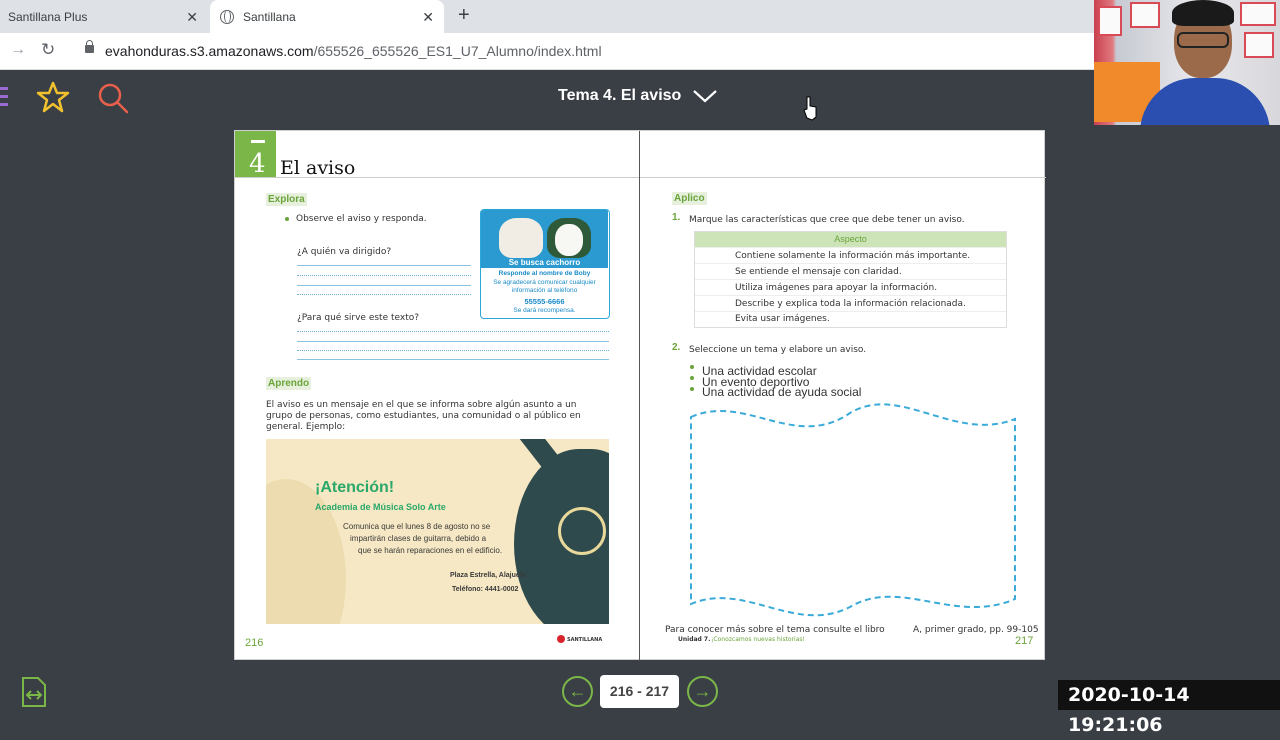 This screenshot has height=740, width=1280. What do you see at coordinates (48, 50) in the screenshot?
I see `reload-icon: ↻` at bounding box center [48, 50].